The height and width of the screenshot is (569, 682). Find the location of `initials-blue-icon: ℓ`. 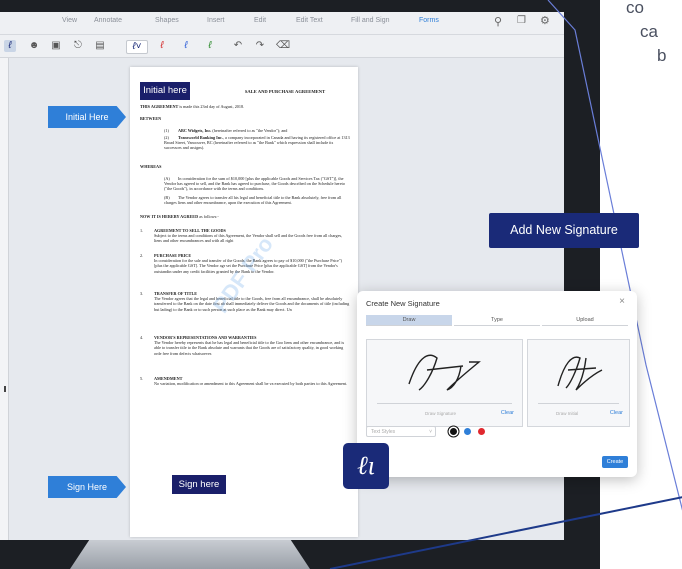

initials-blue-icon: ℓ is located at coordinates (186, 46).